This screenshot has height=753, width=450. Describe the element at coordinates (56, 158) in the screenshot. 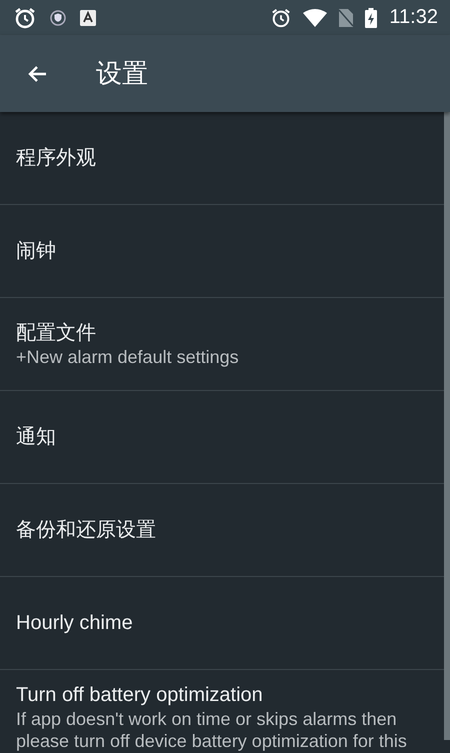

I see `setting-title: 程序外观` at that location.